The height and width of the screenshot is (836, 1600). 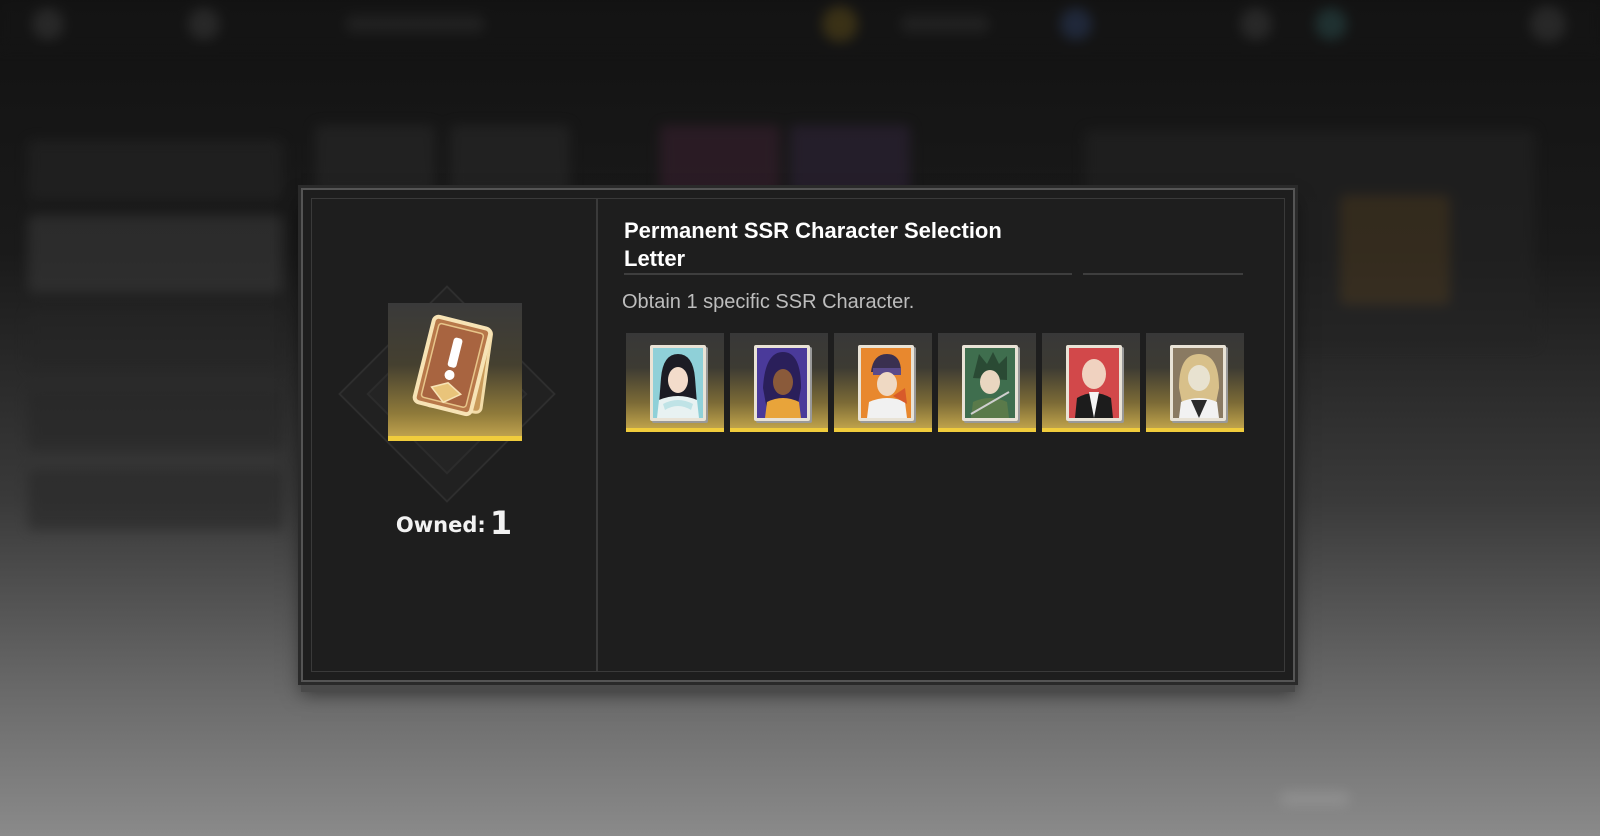 I want to click on character-portrait-masked-blond, so click(x=1198, y=383).